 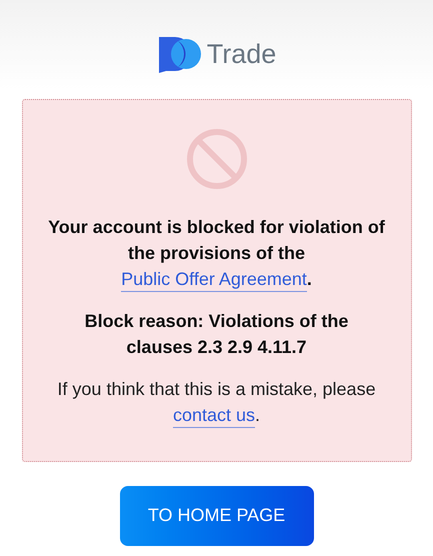 I want to click on logo-text: Trade, so click(x=241, y=54).